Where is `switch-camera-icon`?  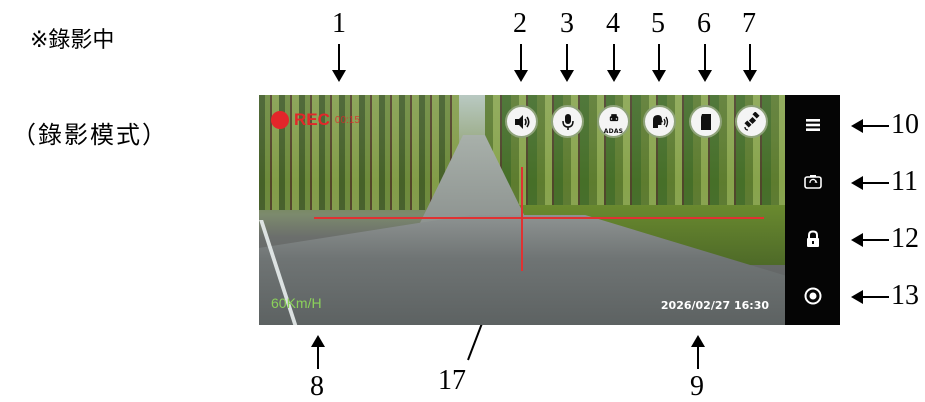 switch-camera-icon is located at coordinates (812, 182).